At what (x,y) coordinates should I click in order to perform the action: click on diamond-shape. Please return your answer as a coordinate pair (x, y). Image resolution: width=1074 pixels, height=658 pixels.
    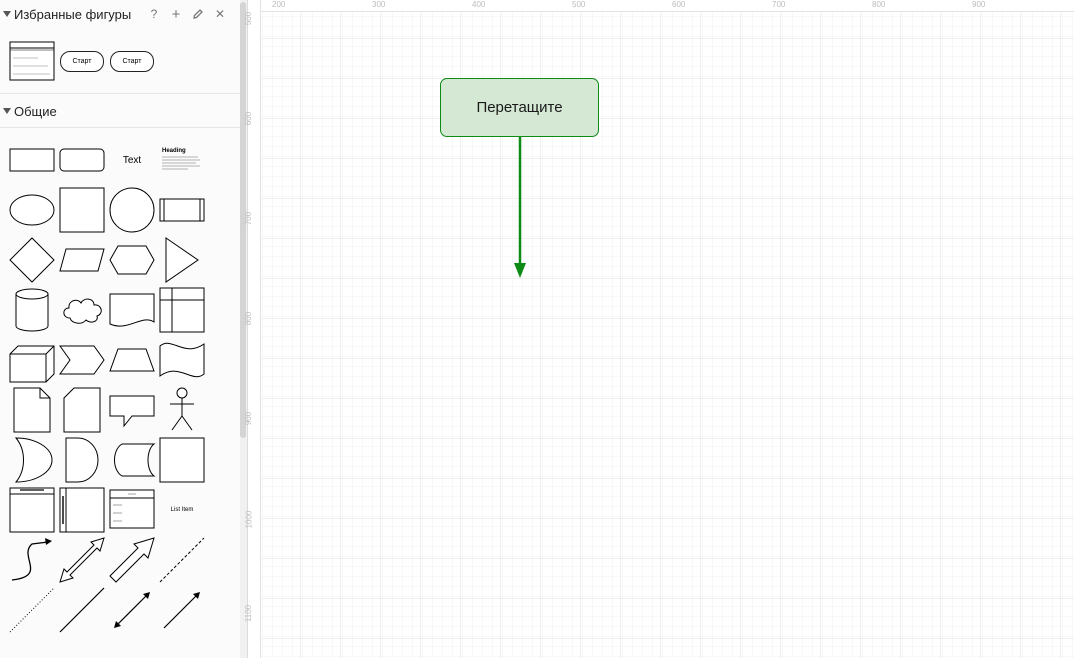
    Looking at the image, I should click on (32, 260).